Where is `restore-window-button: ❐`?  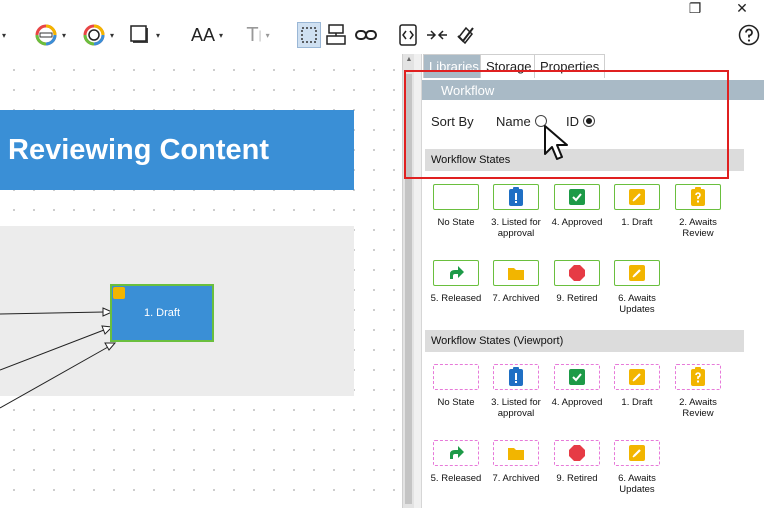
restore-window-button: ❐ is located at coordinates (695, 8).